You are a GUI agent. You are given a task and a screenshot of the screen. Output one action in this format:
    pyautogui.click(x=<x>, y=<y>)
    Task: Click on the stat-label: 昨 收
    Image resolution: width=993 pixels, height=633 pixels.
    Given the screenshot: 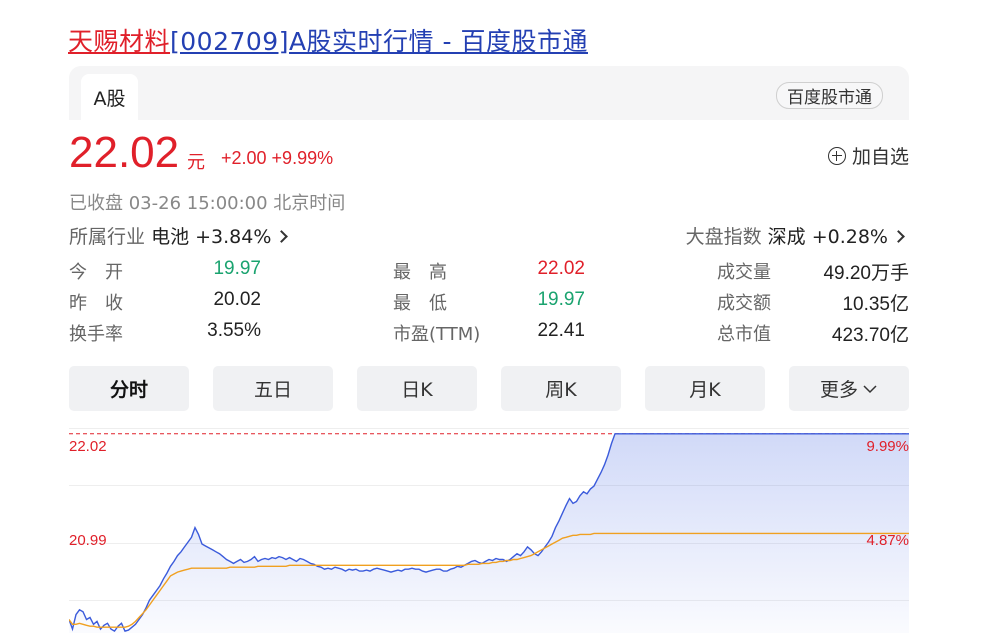 What is the action you would take?
    pyautogui.click(x=96, y=303)
    